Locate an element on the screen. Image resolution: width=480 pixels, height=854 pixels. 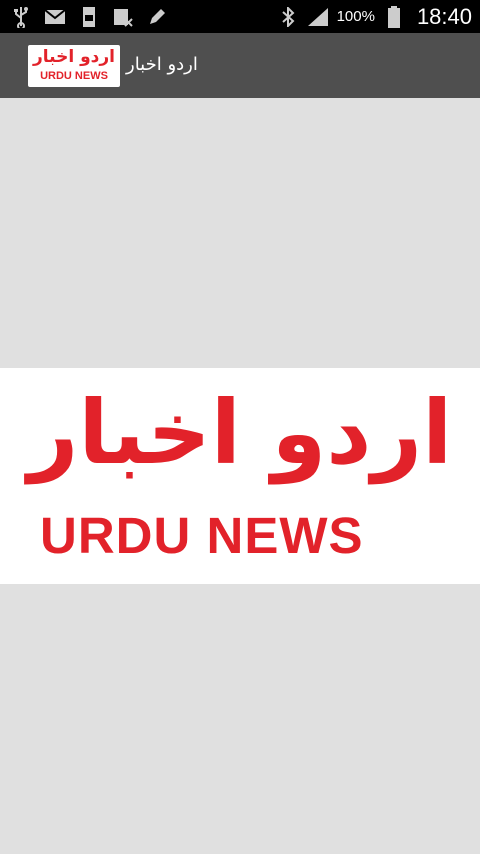
notification-icons is located at coordinates (89, 16).